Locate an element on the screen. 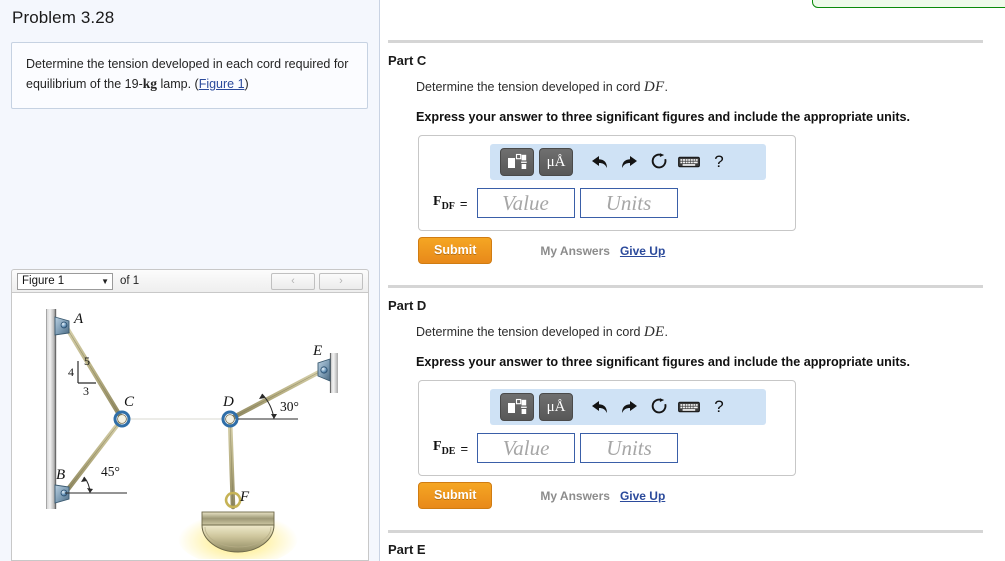 The width and height of the screenshot is (1005, 561). part-c-var-sub: DF is located at coordinates (448, 206).